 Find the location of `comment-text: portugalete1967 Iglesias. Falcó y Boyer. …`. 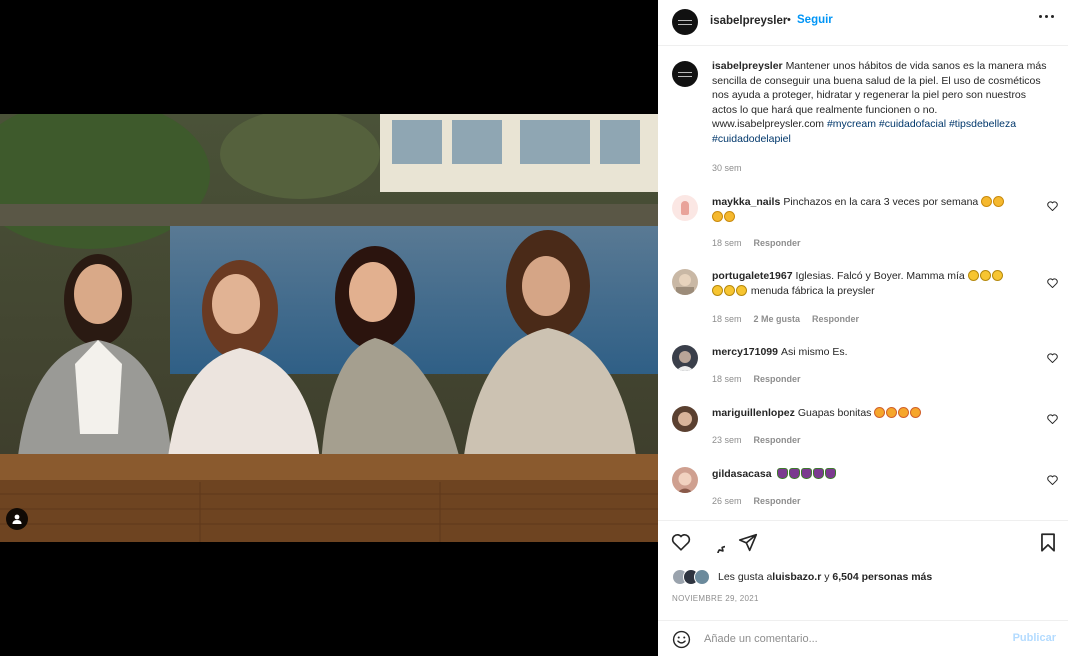

comment-text: portugalete1967 Iglesias. Falcó y Boyer. … is located at coordinates (872, 284).